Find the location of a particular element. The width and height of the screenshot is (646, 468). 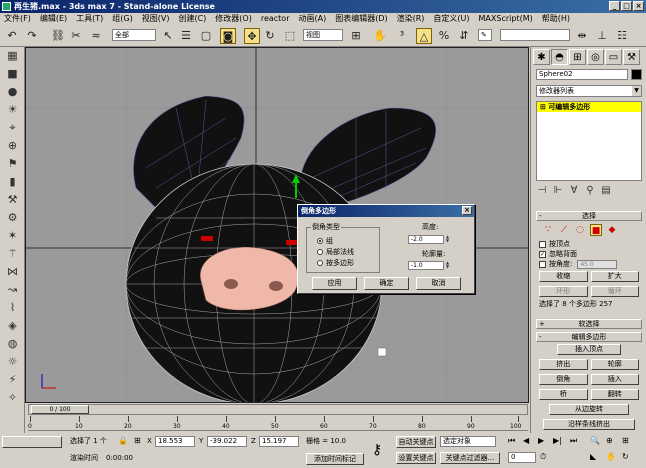

zoom-icon: 🔍 is located at coordinates (595, 440).